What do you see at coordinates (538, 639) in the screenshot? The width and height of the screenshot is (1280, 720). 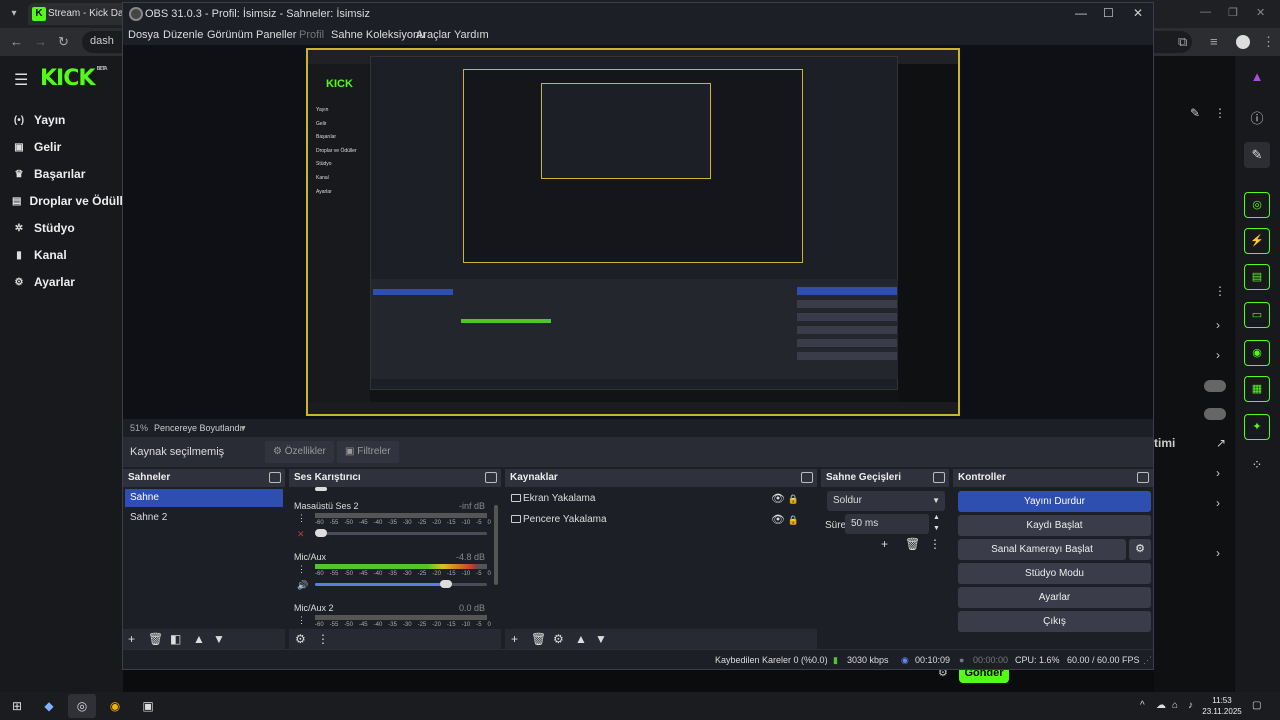 I see `remove-source-icon: 🗑` at bounding box center [538, 639].